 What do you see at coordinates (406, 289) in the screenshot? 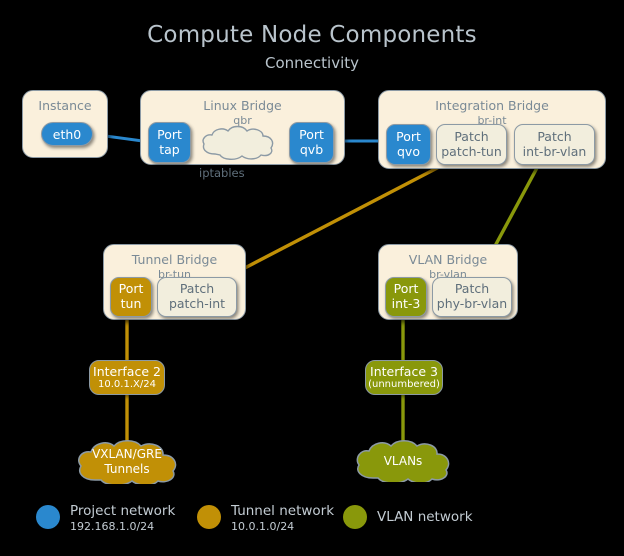
I see `port-int3-label-1: Port` at bounding box center [406, 289].